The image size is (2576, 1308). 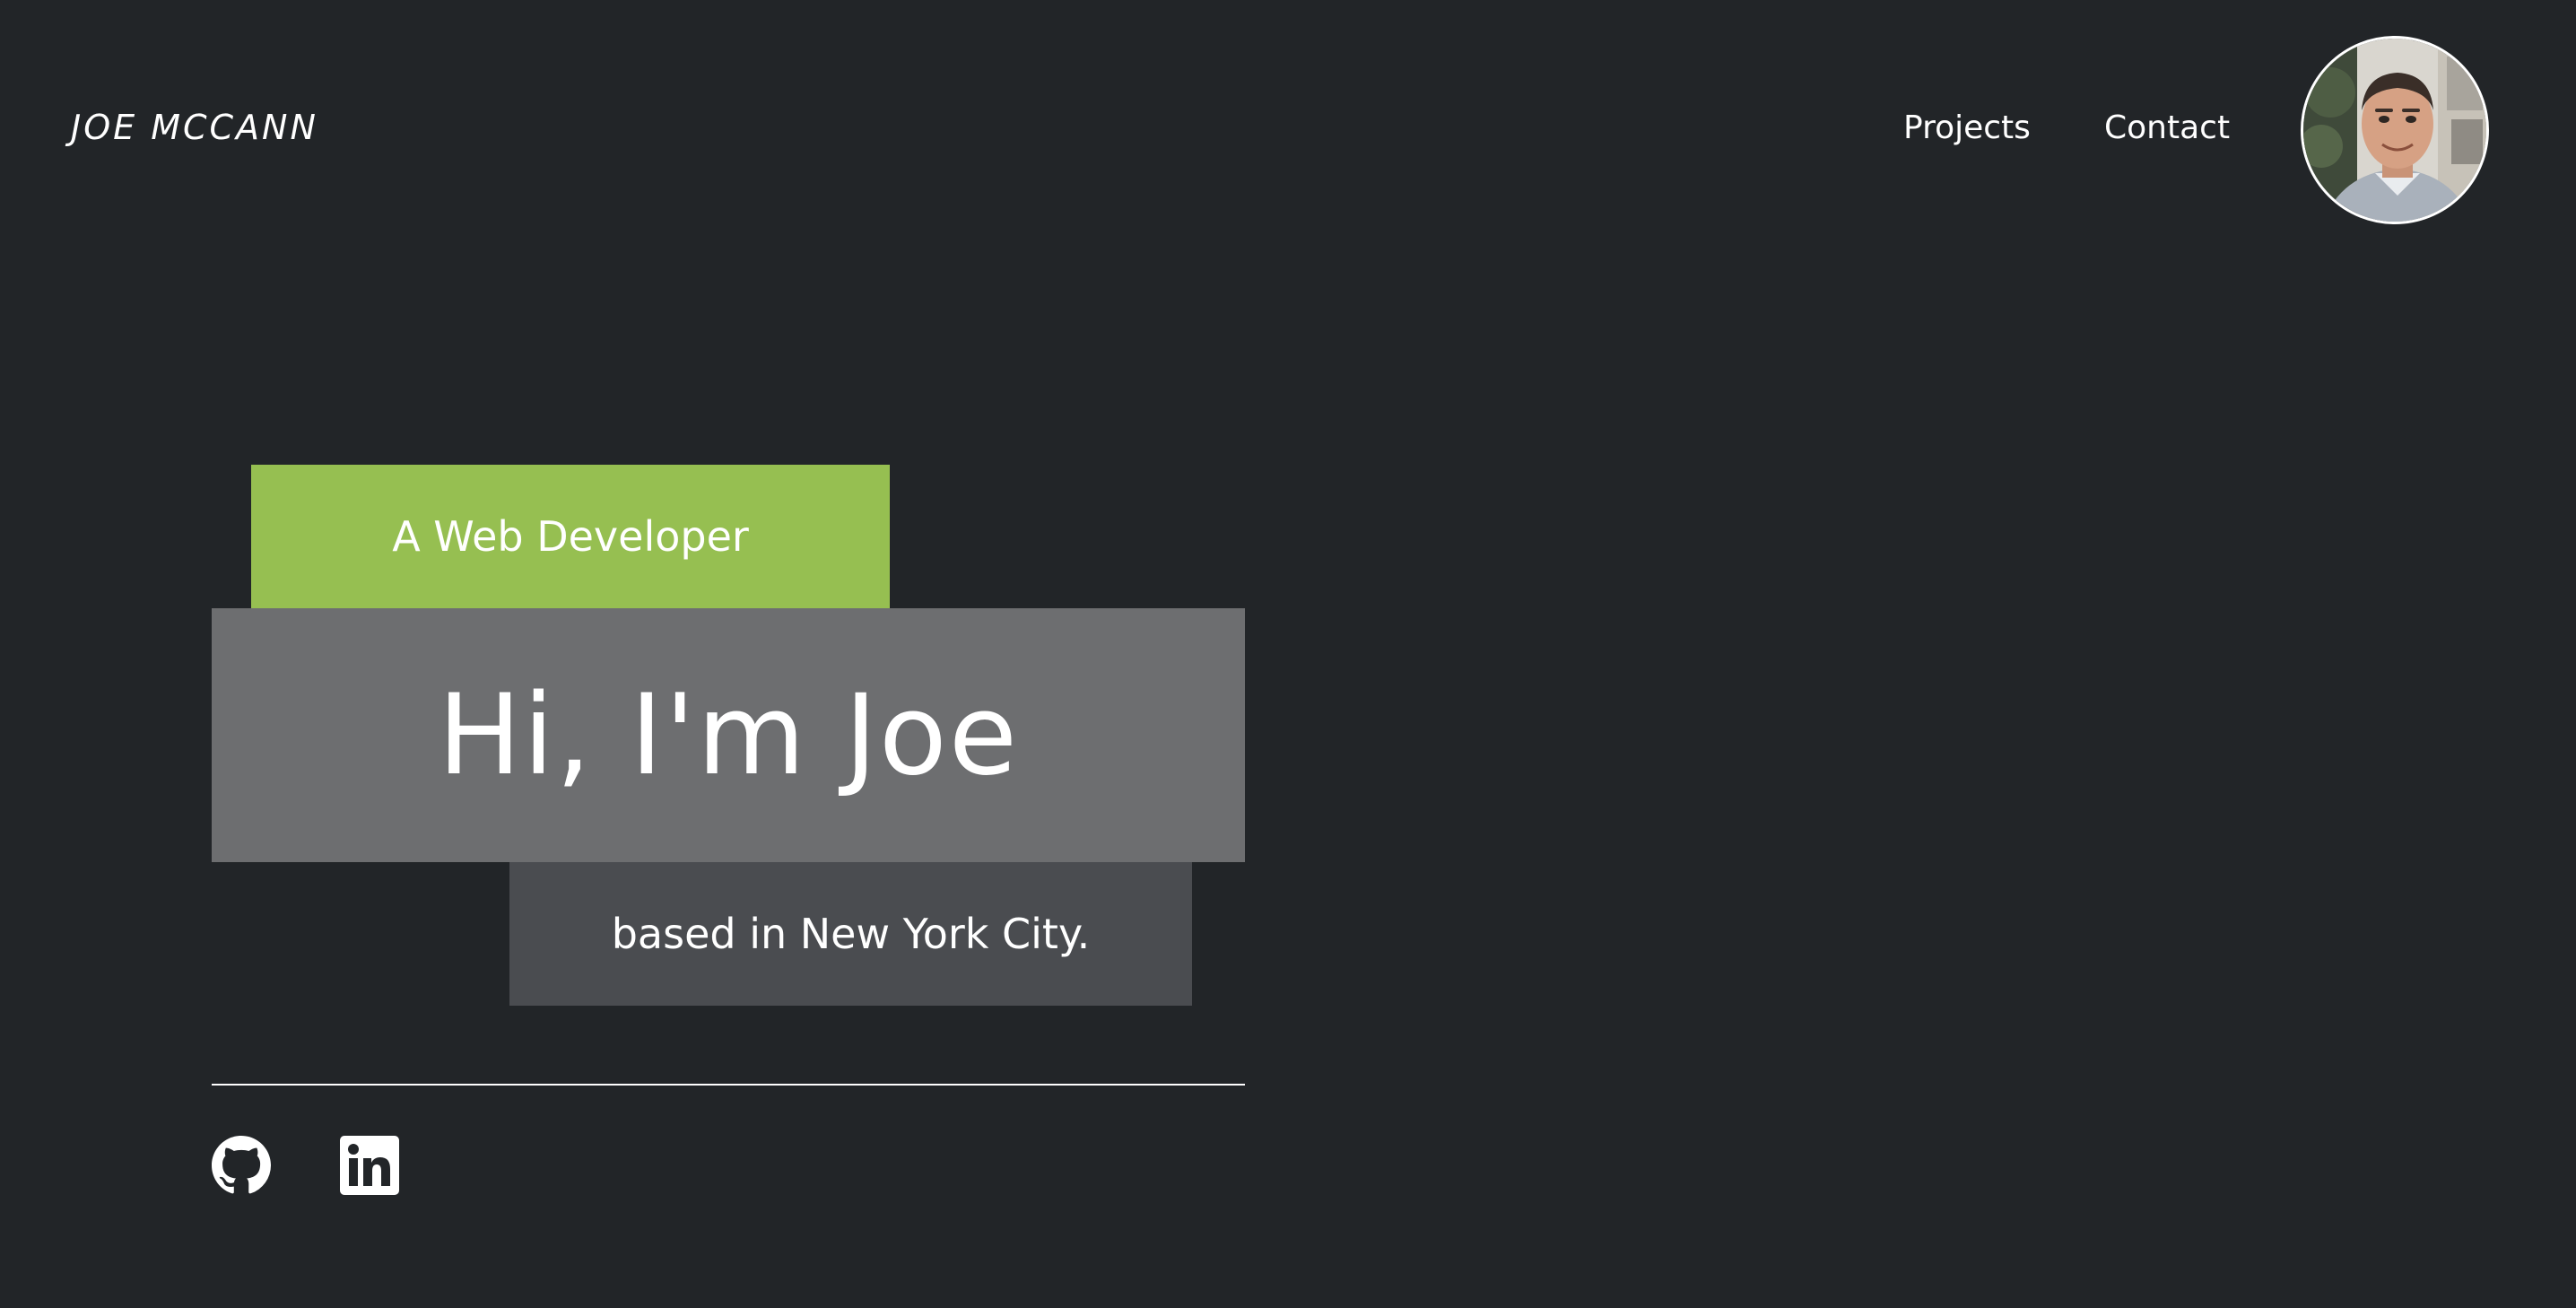 I want to click on nav-contact-link: Contact, so click(x=2167, y=128).